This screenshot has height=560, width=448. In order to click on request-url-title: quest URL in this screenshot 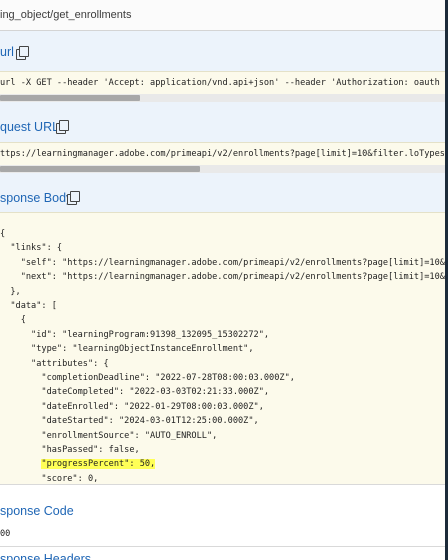, I will do `click(30, 127)`.